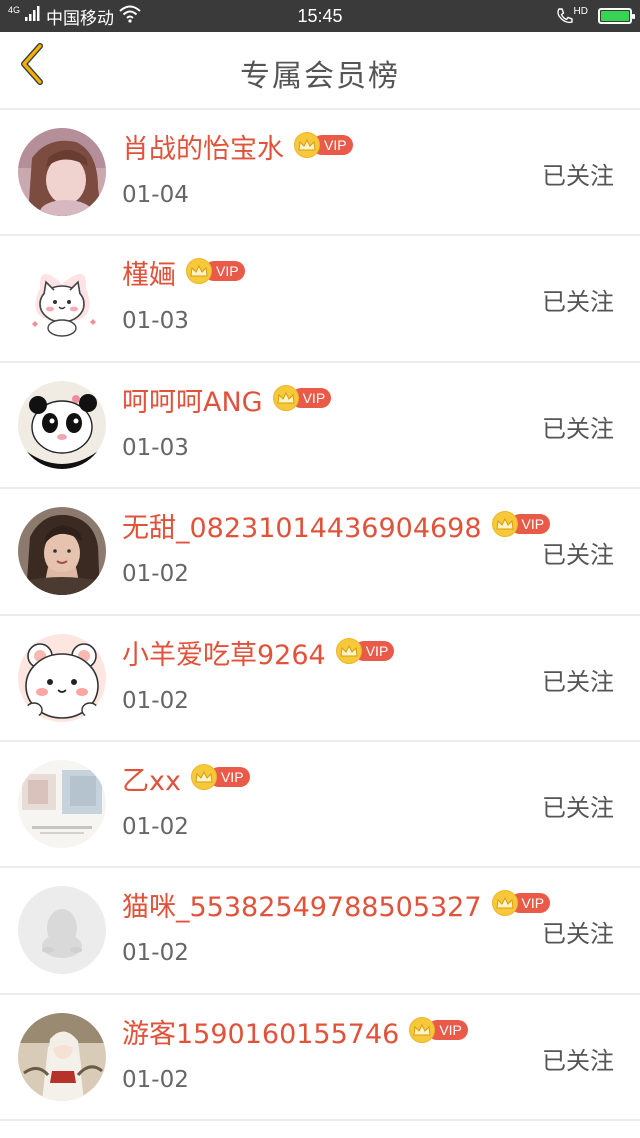 Image resolution: width=640 pixels, height=1138 pixels. I want to click on name-line: 游客1590160155746 VIP, so click(295, 1034).